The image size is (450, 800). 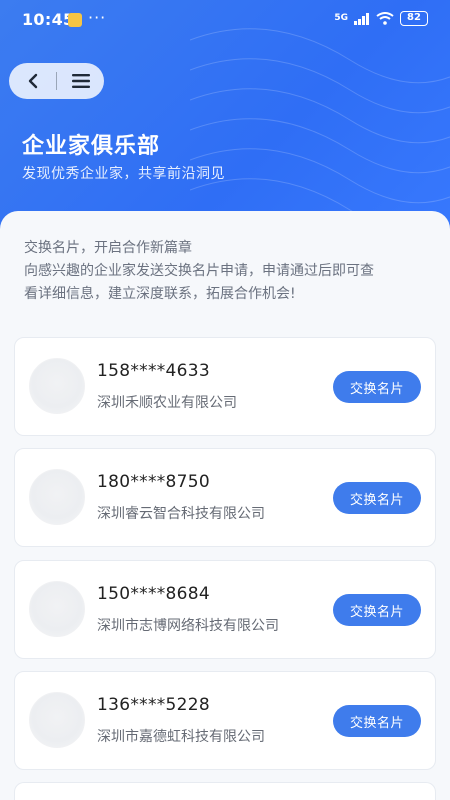 I want to click on wifi-icon, so click(x=385, y=18).